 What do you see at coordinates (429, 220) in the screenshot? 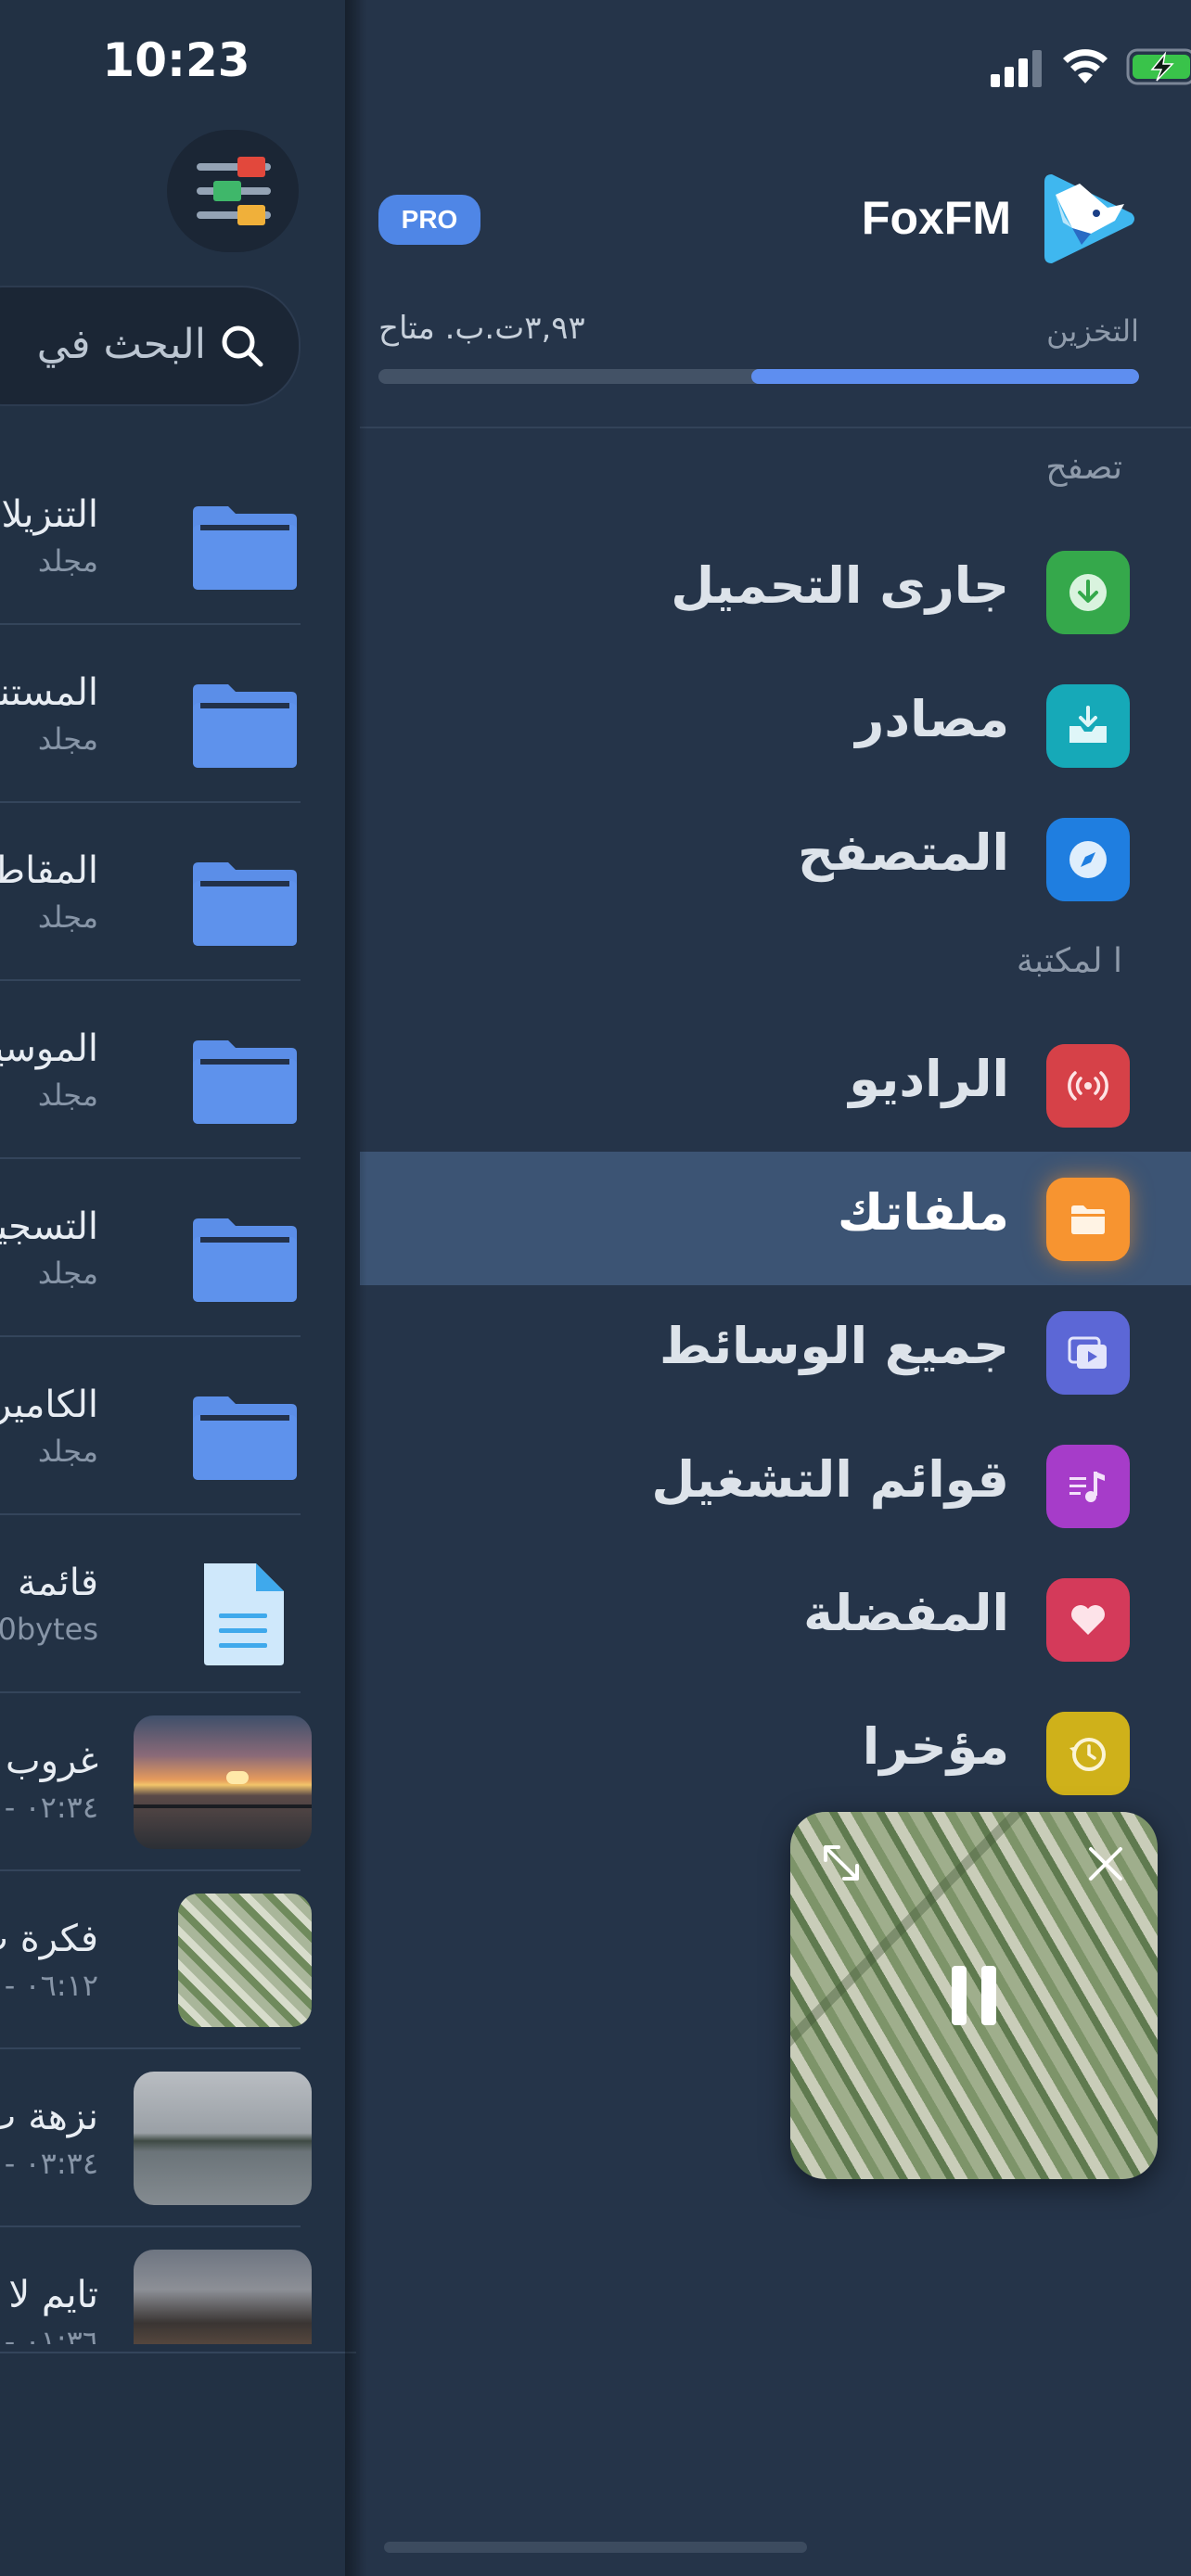
I see `pro-badge: PRO` at bounding box center [429, 220].